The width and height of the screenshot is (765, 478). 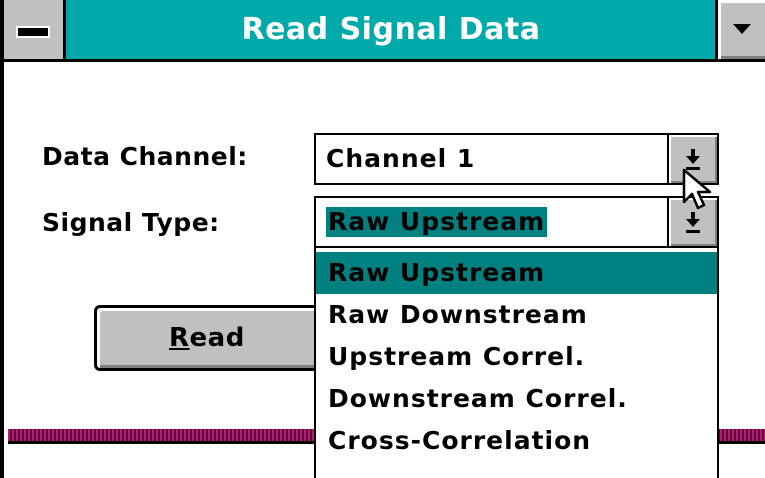 What do you see at coordinates (516, 159) in the screenshot?
I see `data-channel-combo: Channel 1` at bounding box center [516, 159].